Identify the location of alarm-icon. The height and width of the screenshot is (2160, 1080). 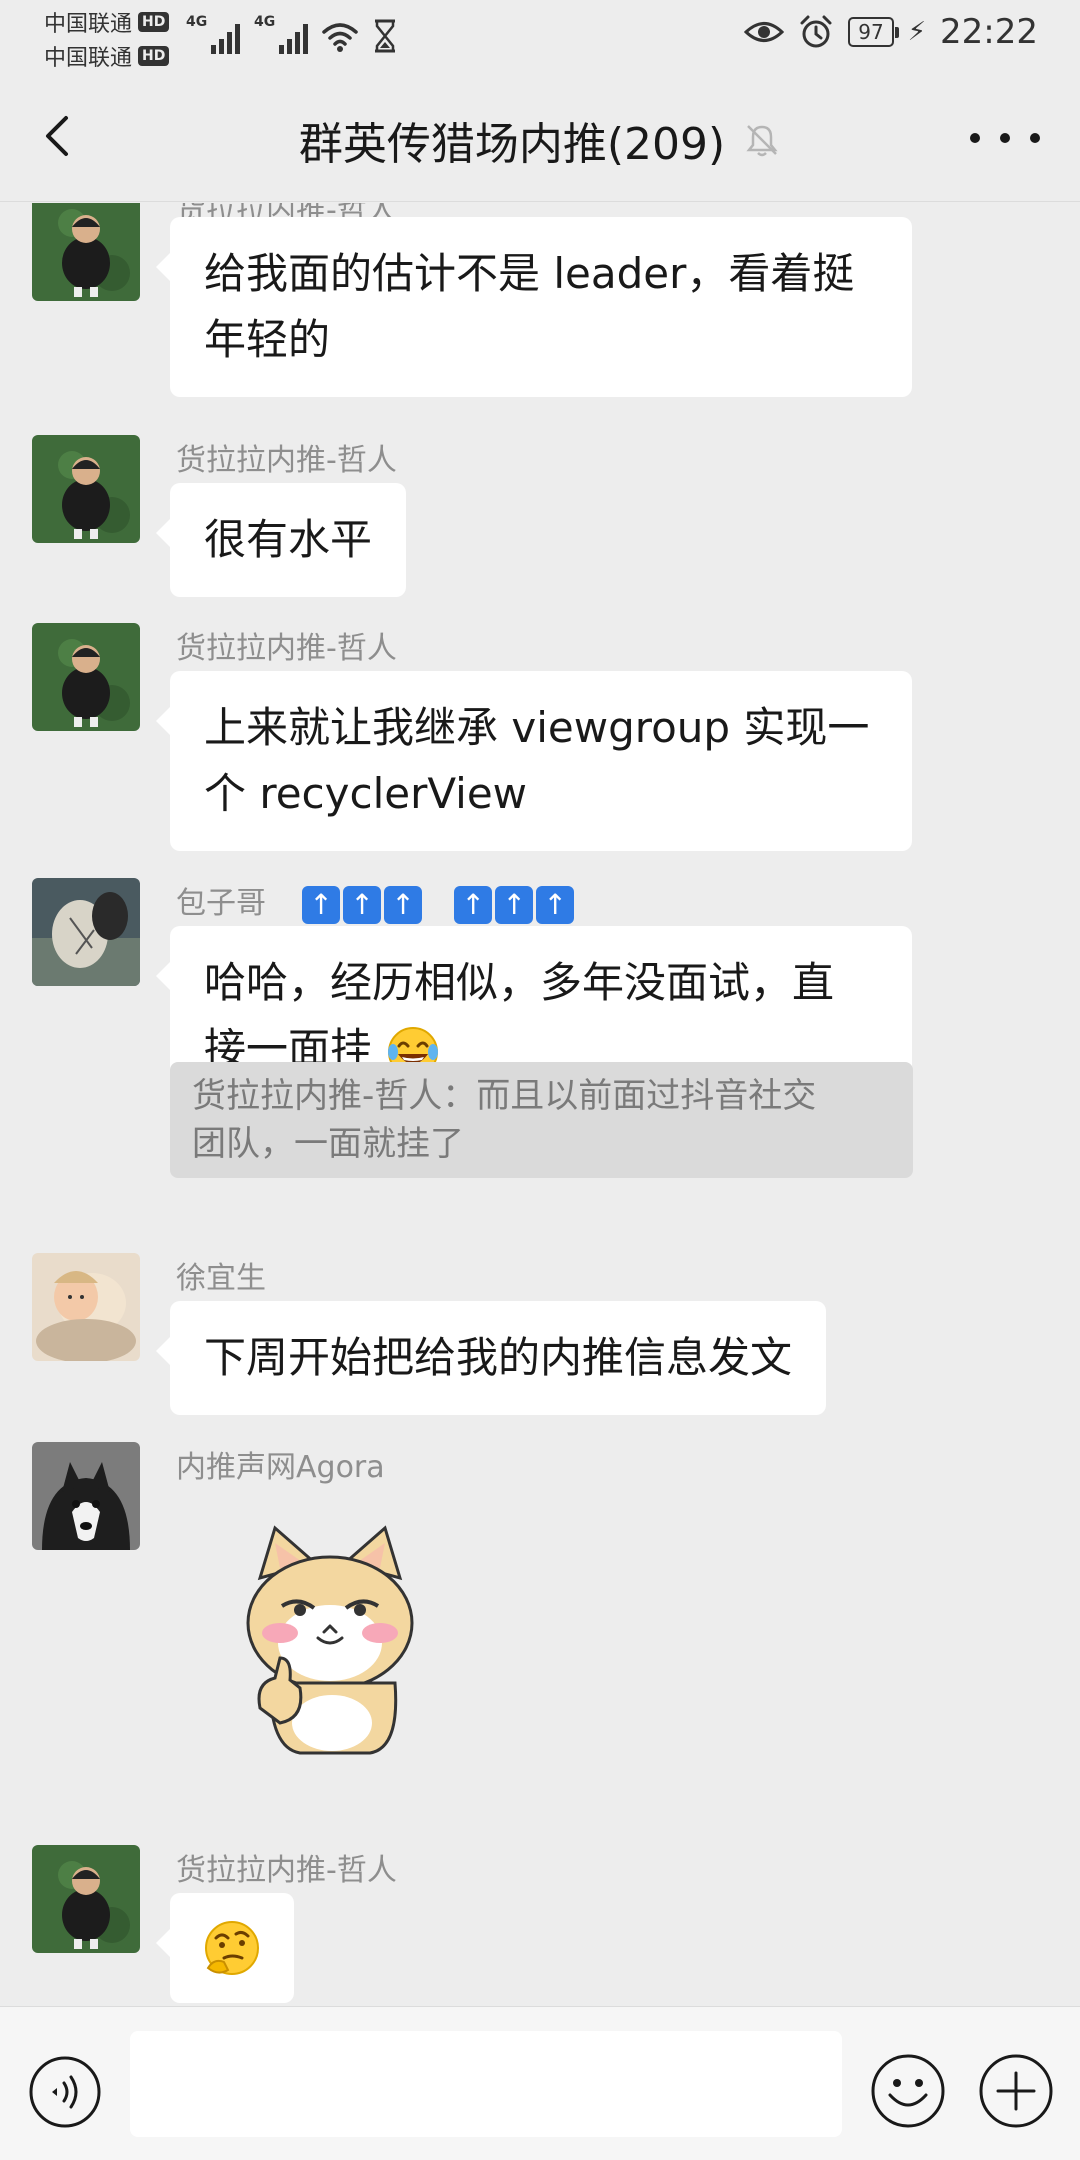
(816, 31).